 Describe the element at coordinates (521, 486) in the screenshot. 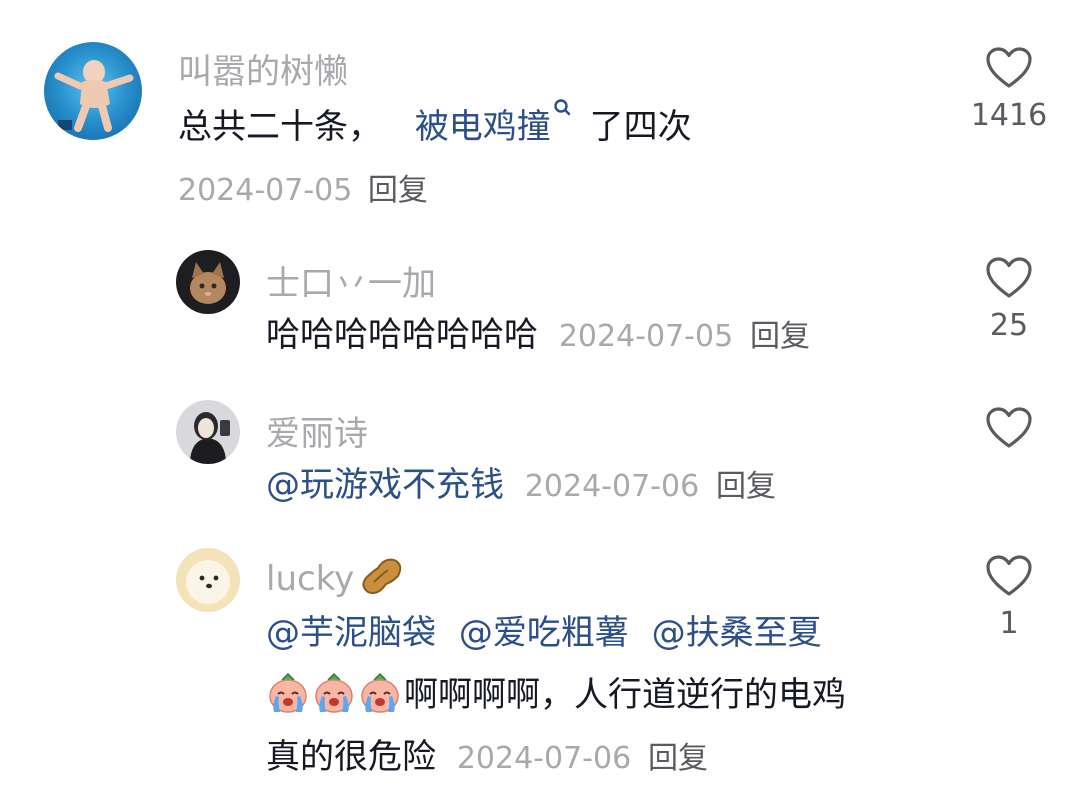

I see `reply-text: @玩游戏不充钱 2024-07-06 回复` at that location.